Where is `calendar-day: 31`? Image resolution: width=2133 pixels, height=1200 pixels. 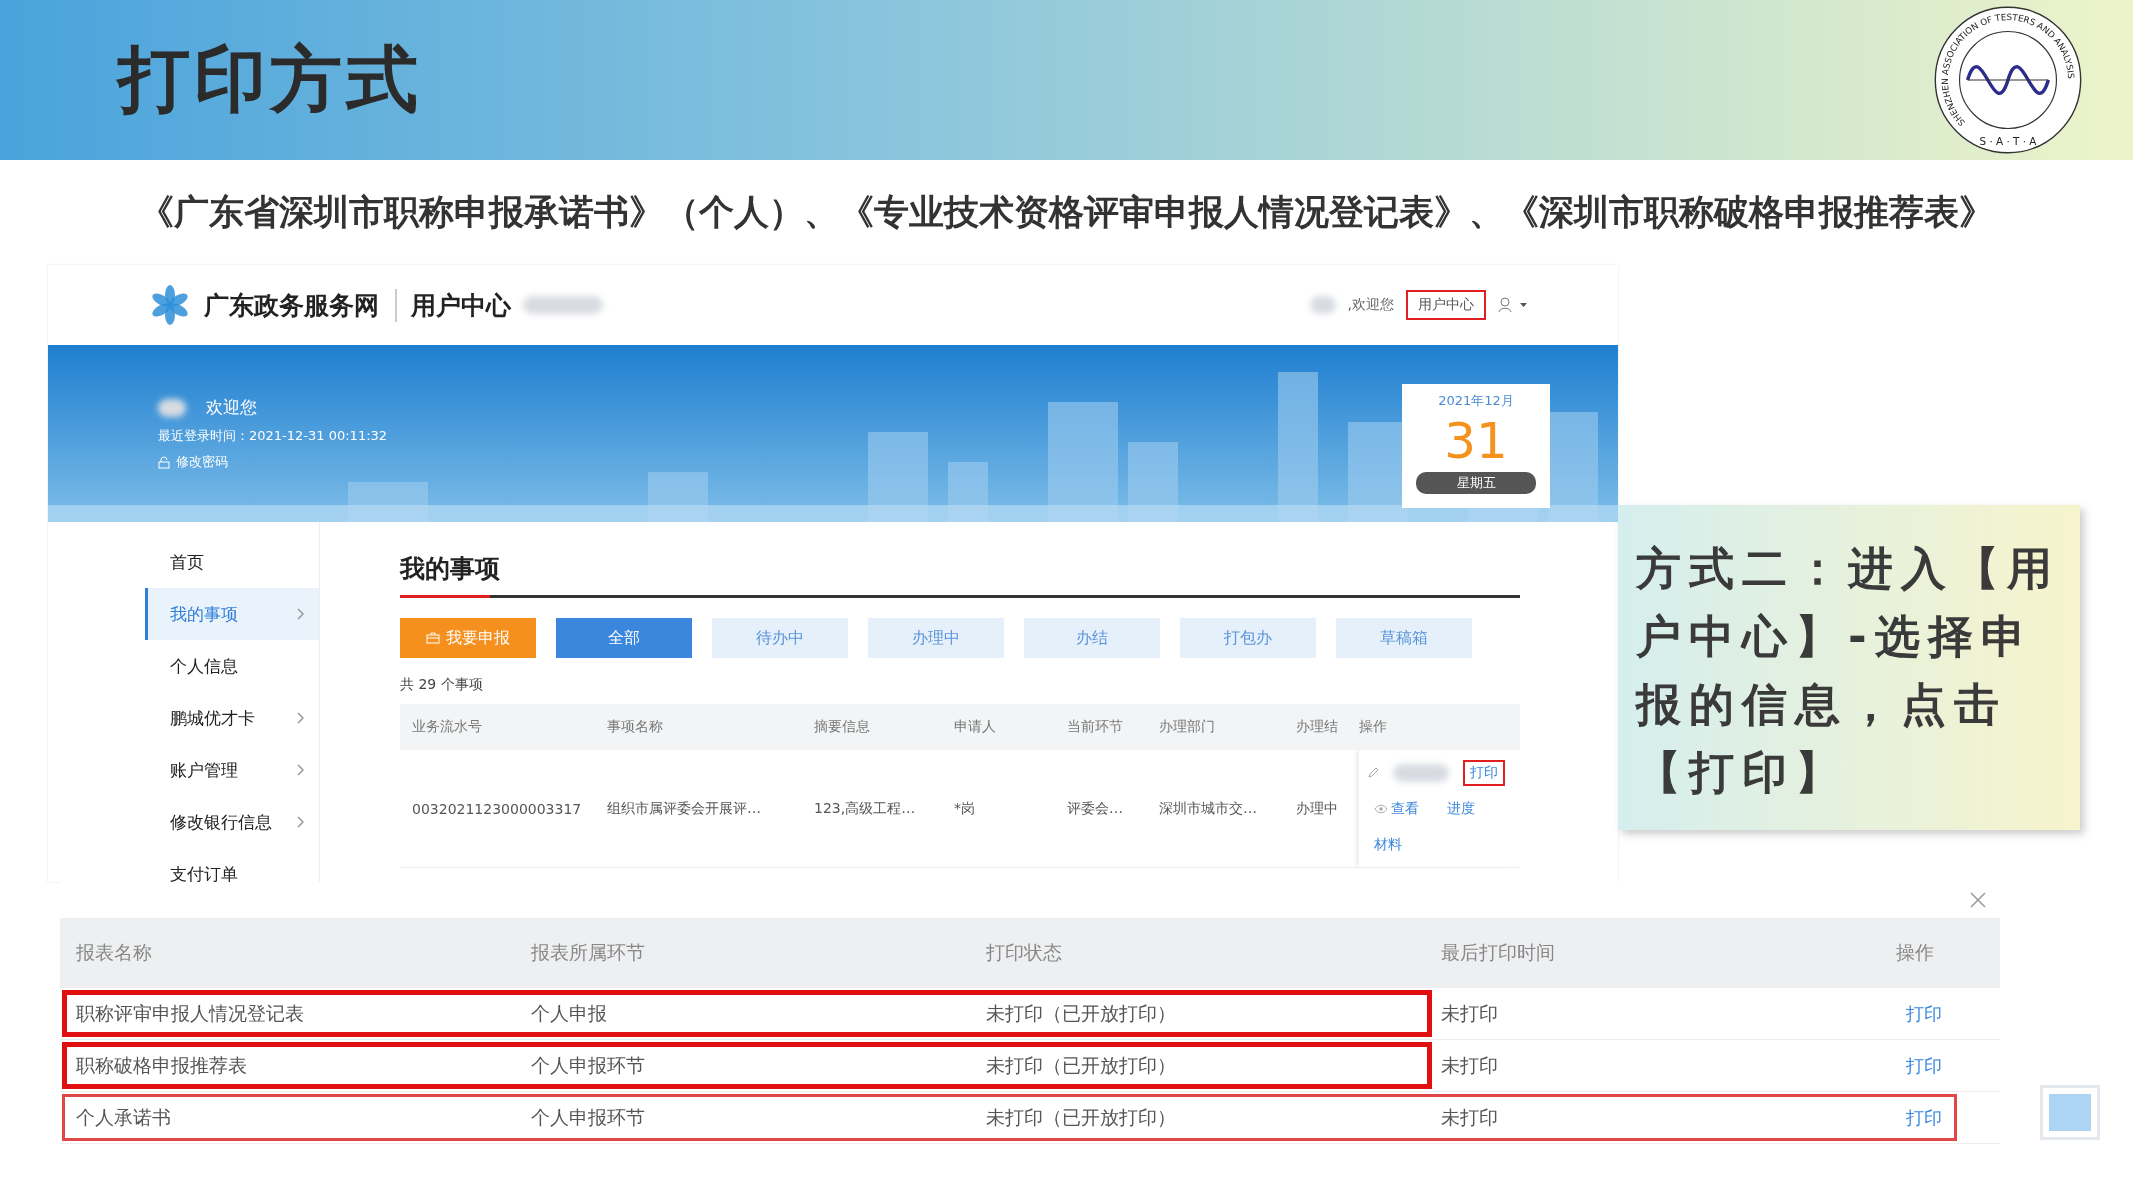
calendar-day: 31 is located at coordinates (1476, 440).